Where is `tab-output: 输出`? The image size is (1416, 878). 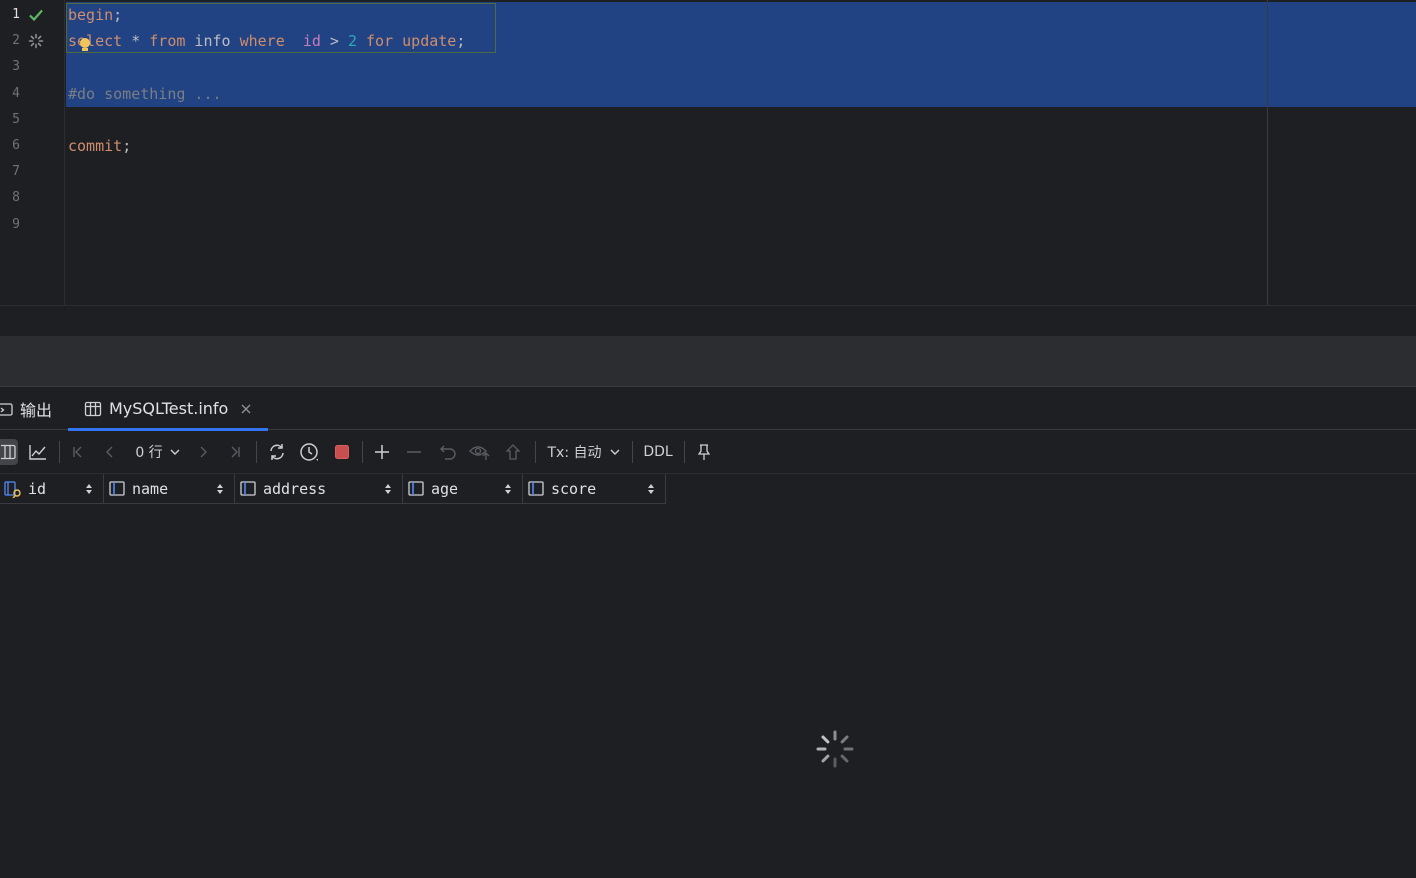 tab-output: 输出 is located at coordinates (26, 408).